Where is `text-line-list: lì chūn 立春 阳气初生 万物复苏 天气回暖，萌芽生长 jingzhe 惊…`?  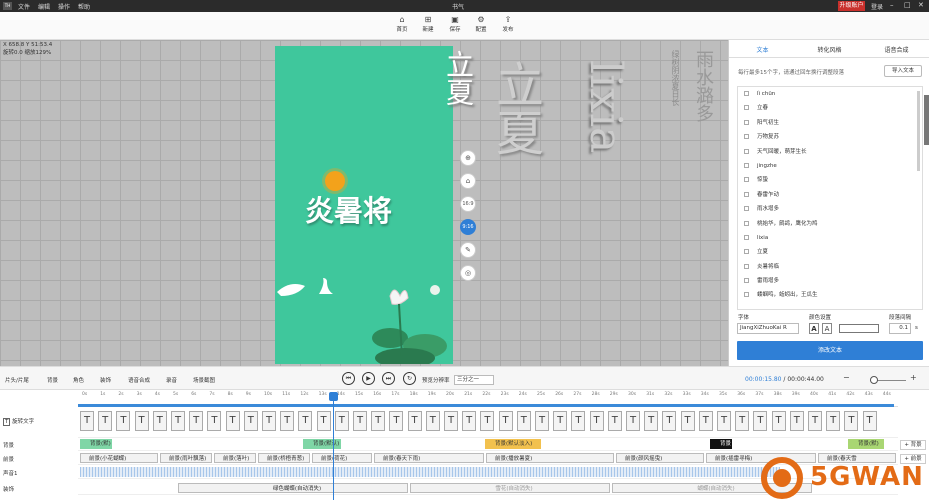
text-line-list: lì chūn 立春 阳气初生 万物复苏 天气回暖，萌芽生长 jingzhe 惊… is located at coordinates (830, 198).